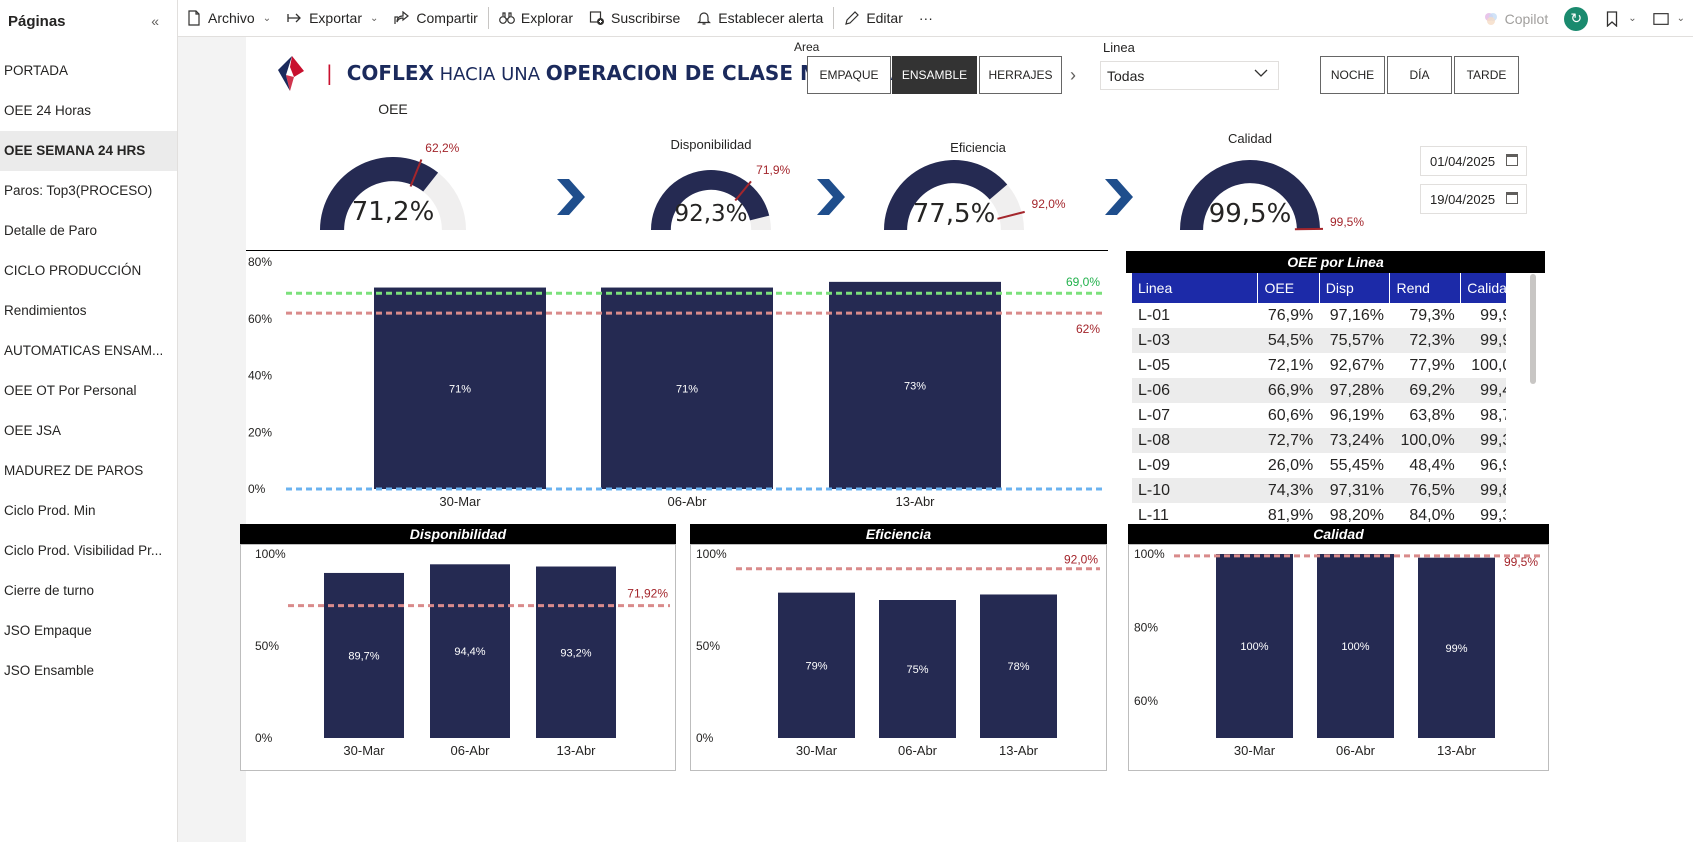 This screenshot has height=842, width=1693. Describe the element at coordinates (704, 18) in the screenshot. I see `bell-icon` at that location.